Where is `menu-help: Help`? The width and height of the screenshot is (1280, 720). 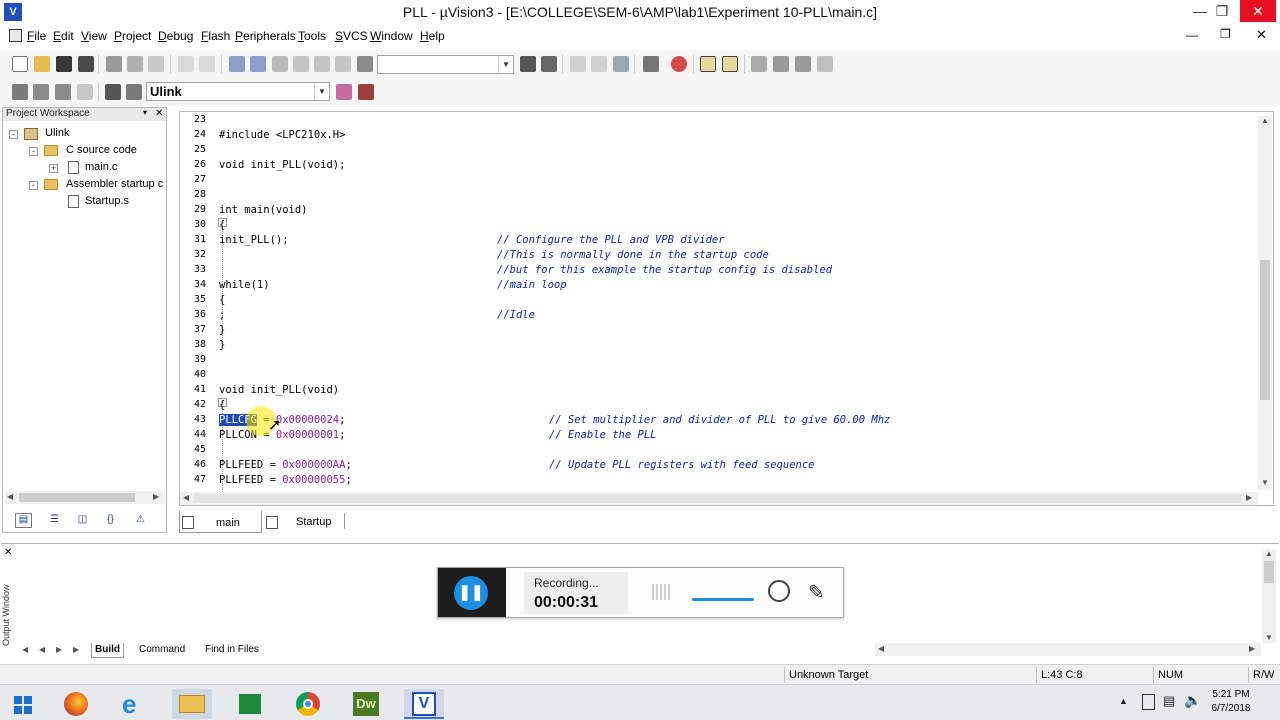 menu-help: Help is located at coordinates (432, 36).